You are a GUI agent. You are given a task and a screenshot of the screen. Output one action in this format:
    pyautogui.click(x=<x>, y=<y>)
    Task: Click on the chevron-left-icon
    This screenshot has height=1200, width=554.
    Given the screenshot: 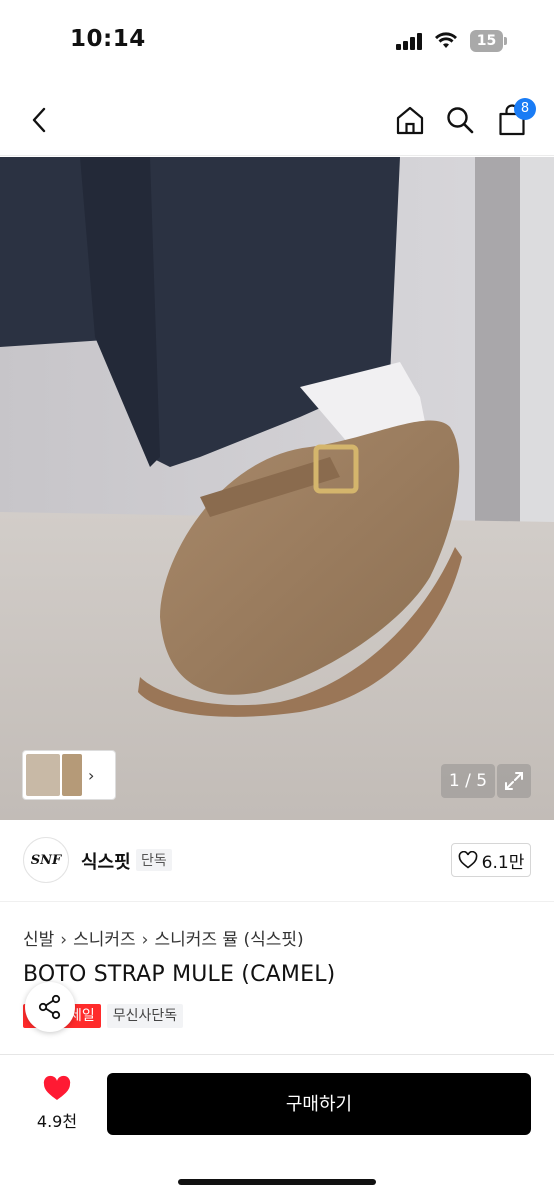 What is the action you would take?
    pyautogui.click(x=39, y=120)
    